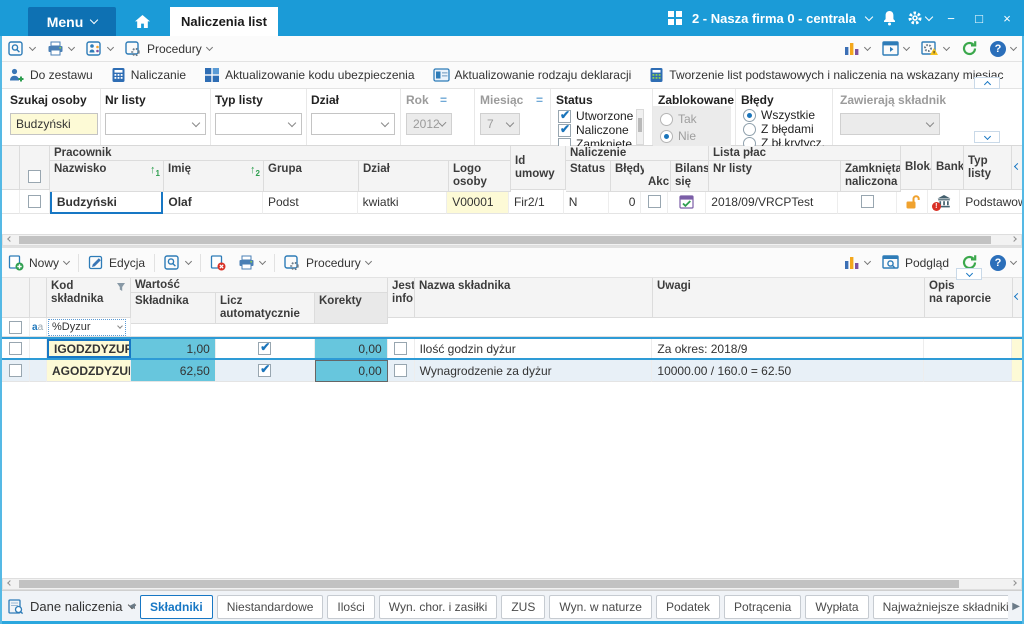 The height and width of the screenshot is (624, 1024). What do you see at coordinates (916, 168) in the screenshot?
I see `col-blok: Blok.` at bounding box center [916, 168].